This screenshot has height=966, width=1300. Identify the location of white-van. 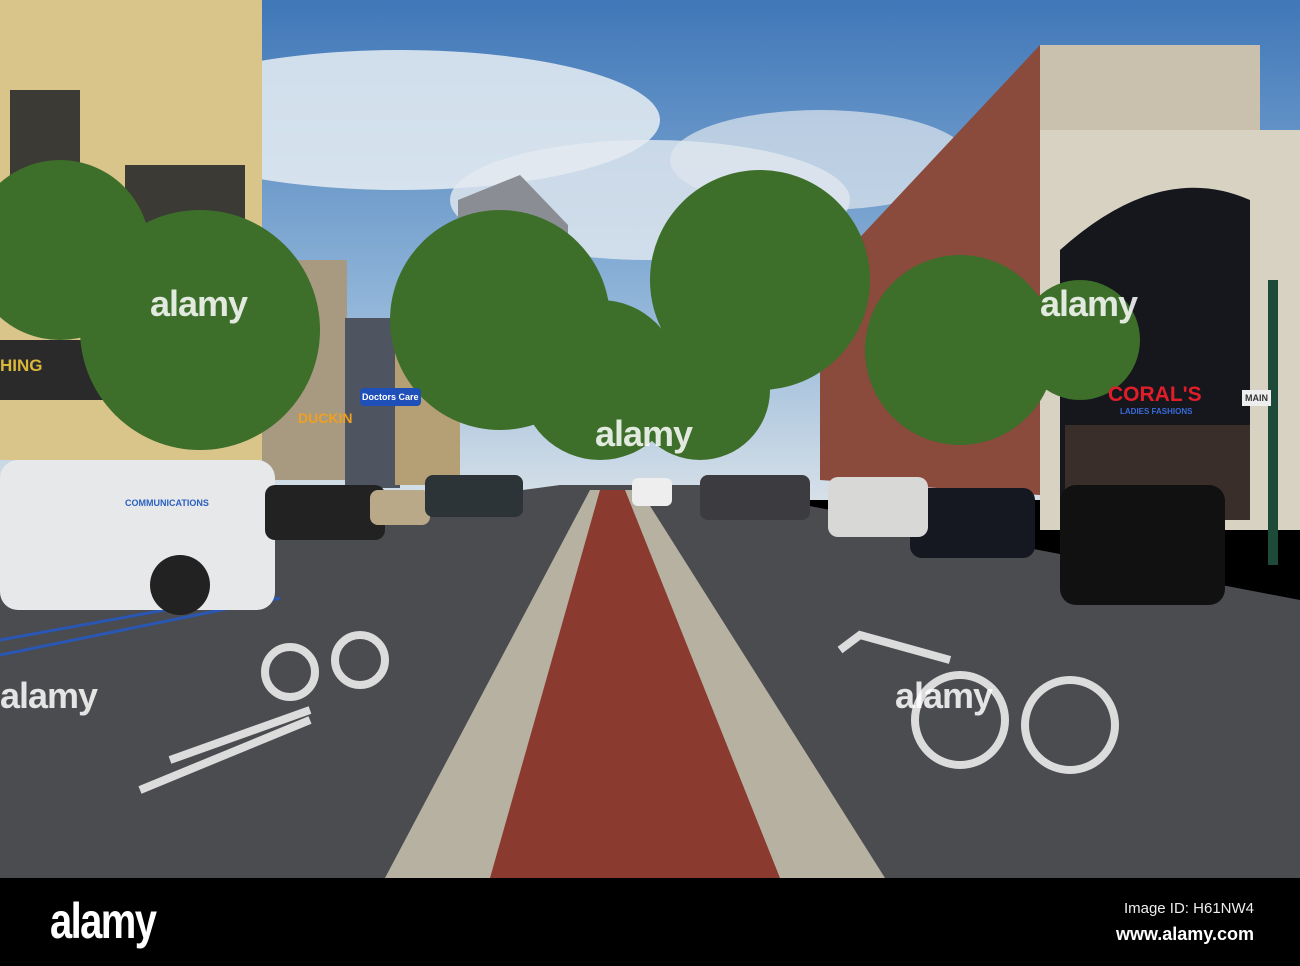
(137, 535).